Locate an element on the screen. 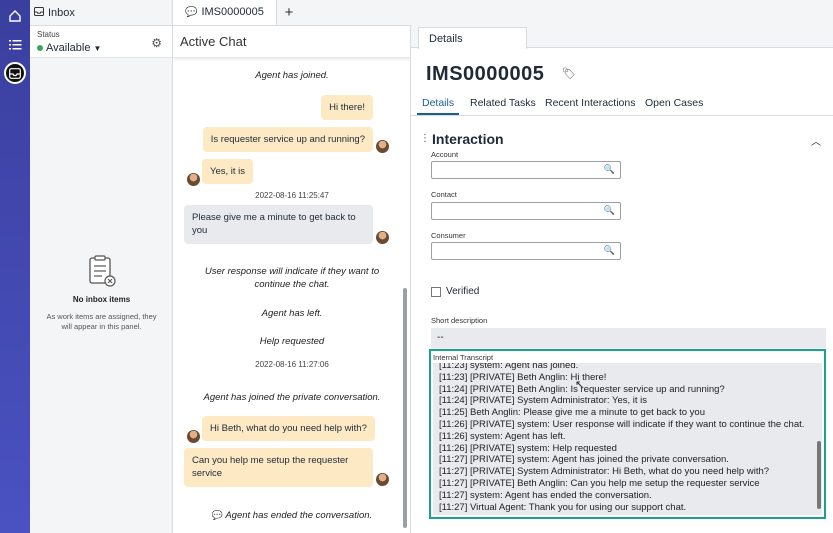 The width and height of the screenshot is (833, 533). tab-ims0000005: 💬 IMS0000005 is located at coordinates (225, 12).